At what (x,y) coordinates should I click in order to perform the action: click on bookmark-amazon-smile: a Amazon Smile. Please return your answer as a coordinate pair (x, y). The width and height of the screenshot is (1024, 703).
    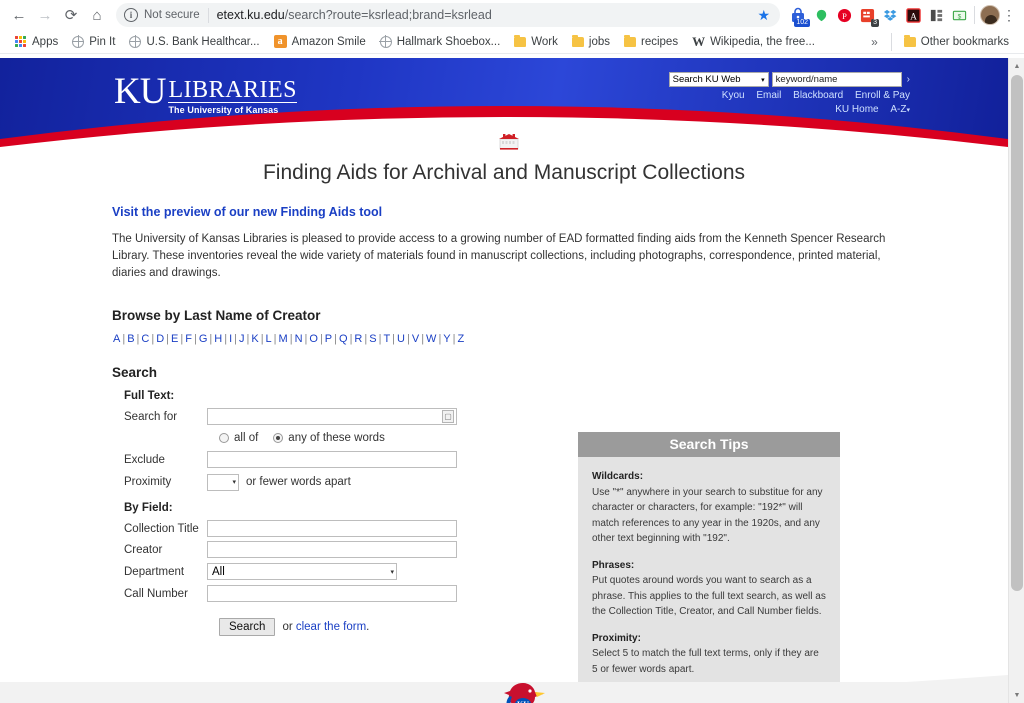
    Looking at the image, I should click on (320, 41).